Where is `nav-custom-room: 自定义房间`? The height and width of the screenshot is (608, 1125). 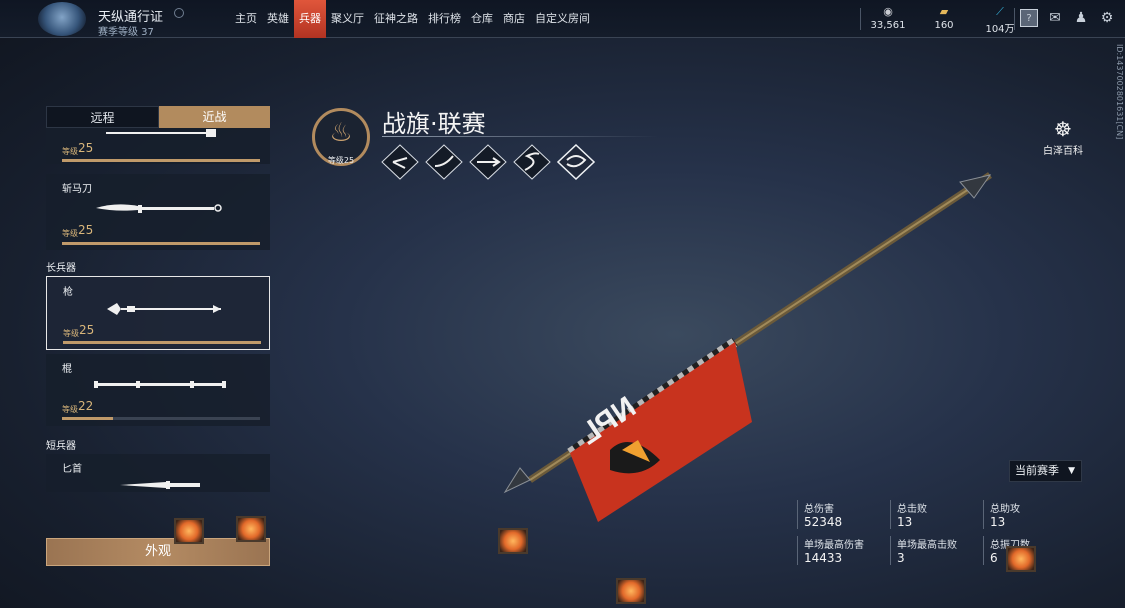
nav-custom-room: 自定义房间 is located at coordinates (562, 19).